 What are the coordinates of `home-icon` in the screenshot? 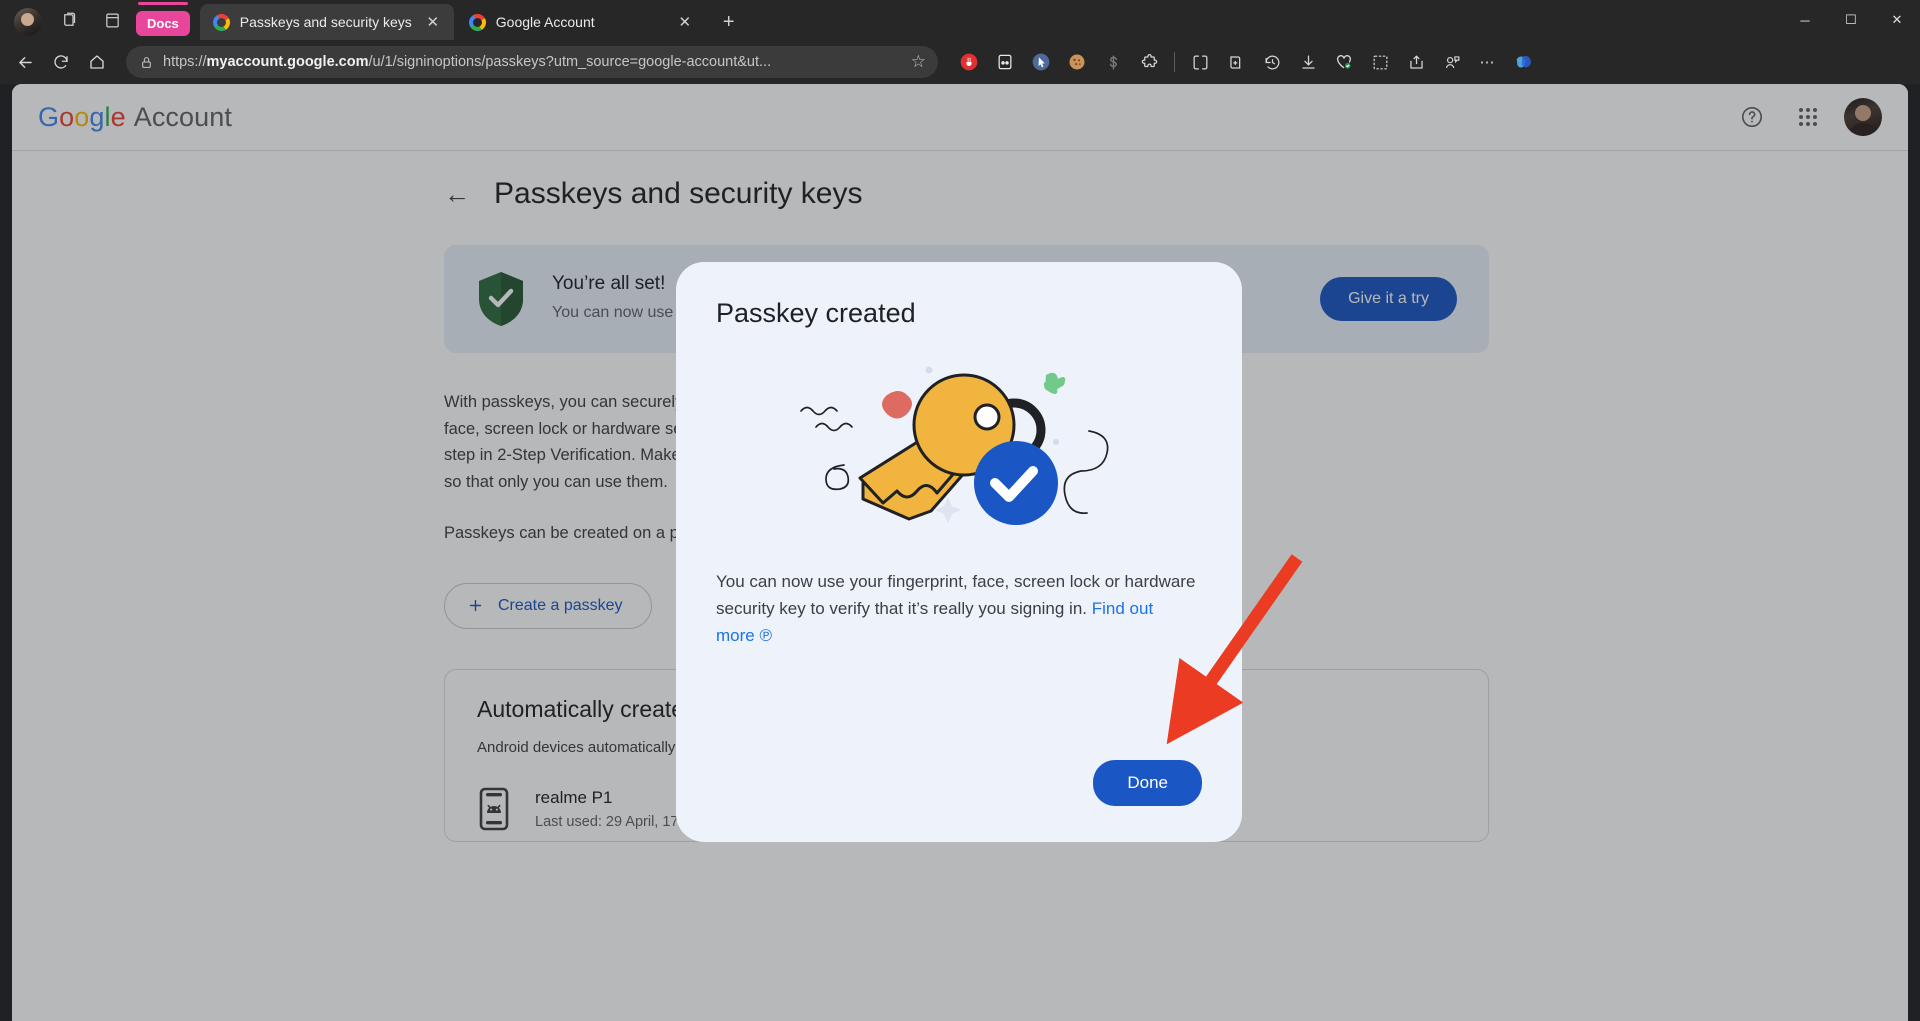 It's located at (97, 62).